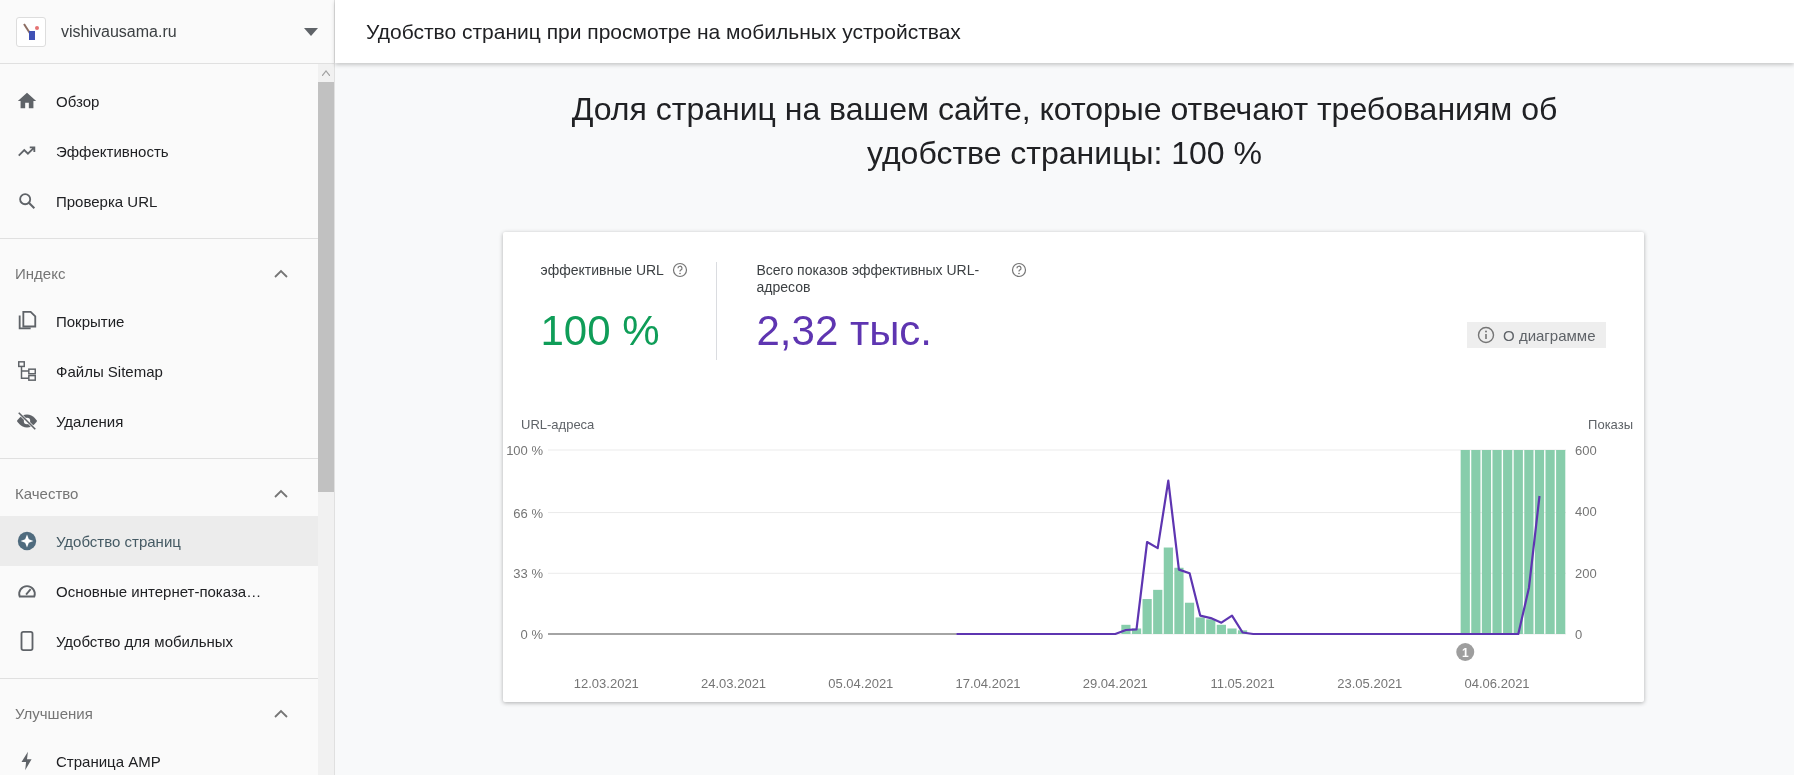  I want to click on copy-icon, so click(27, 321).